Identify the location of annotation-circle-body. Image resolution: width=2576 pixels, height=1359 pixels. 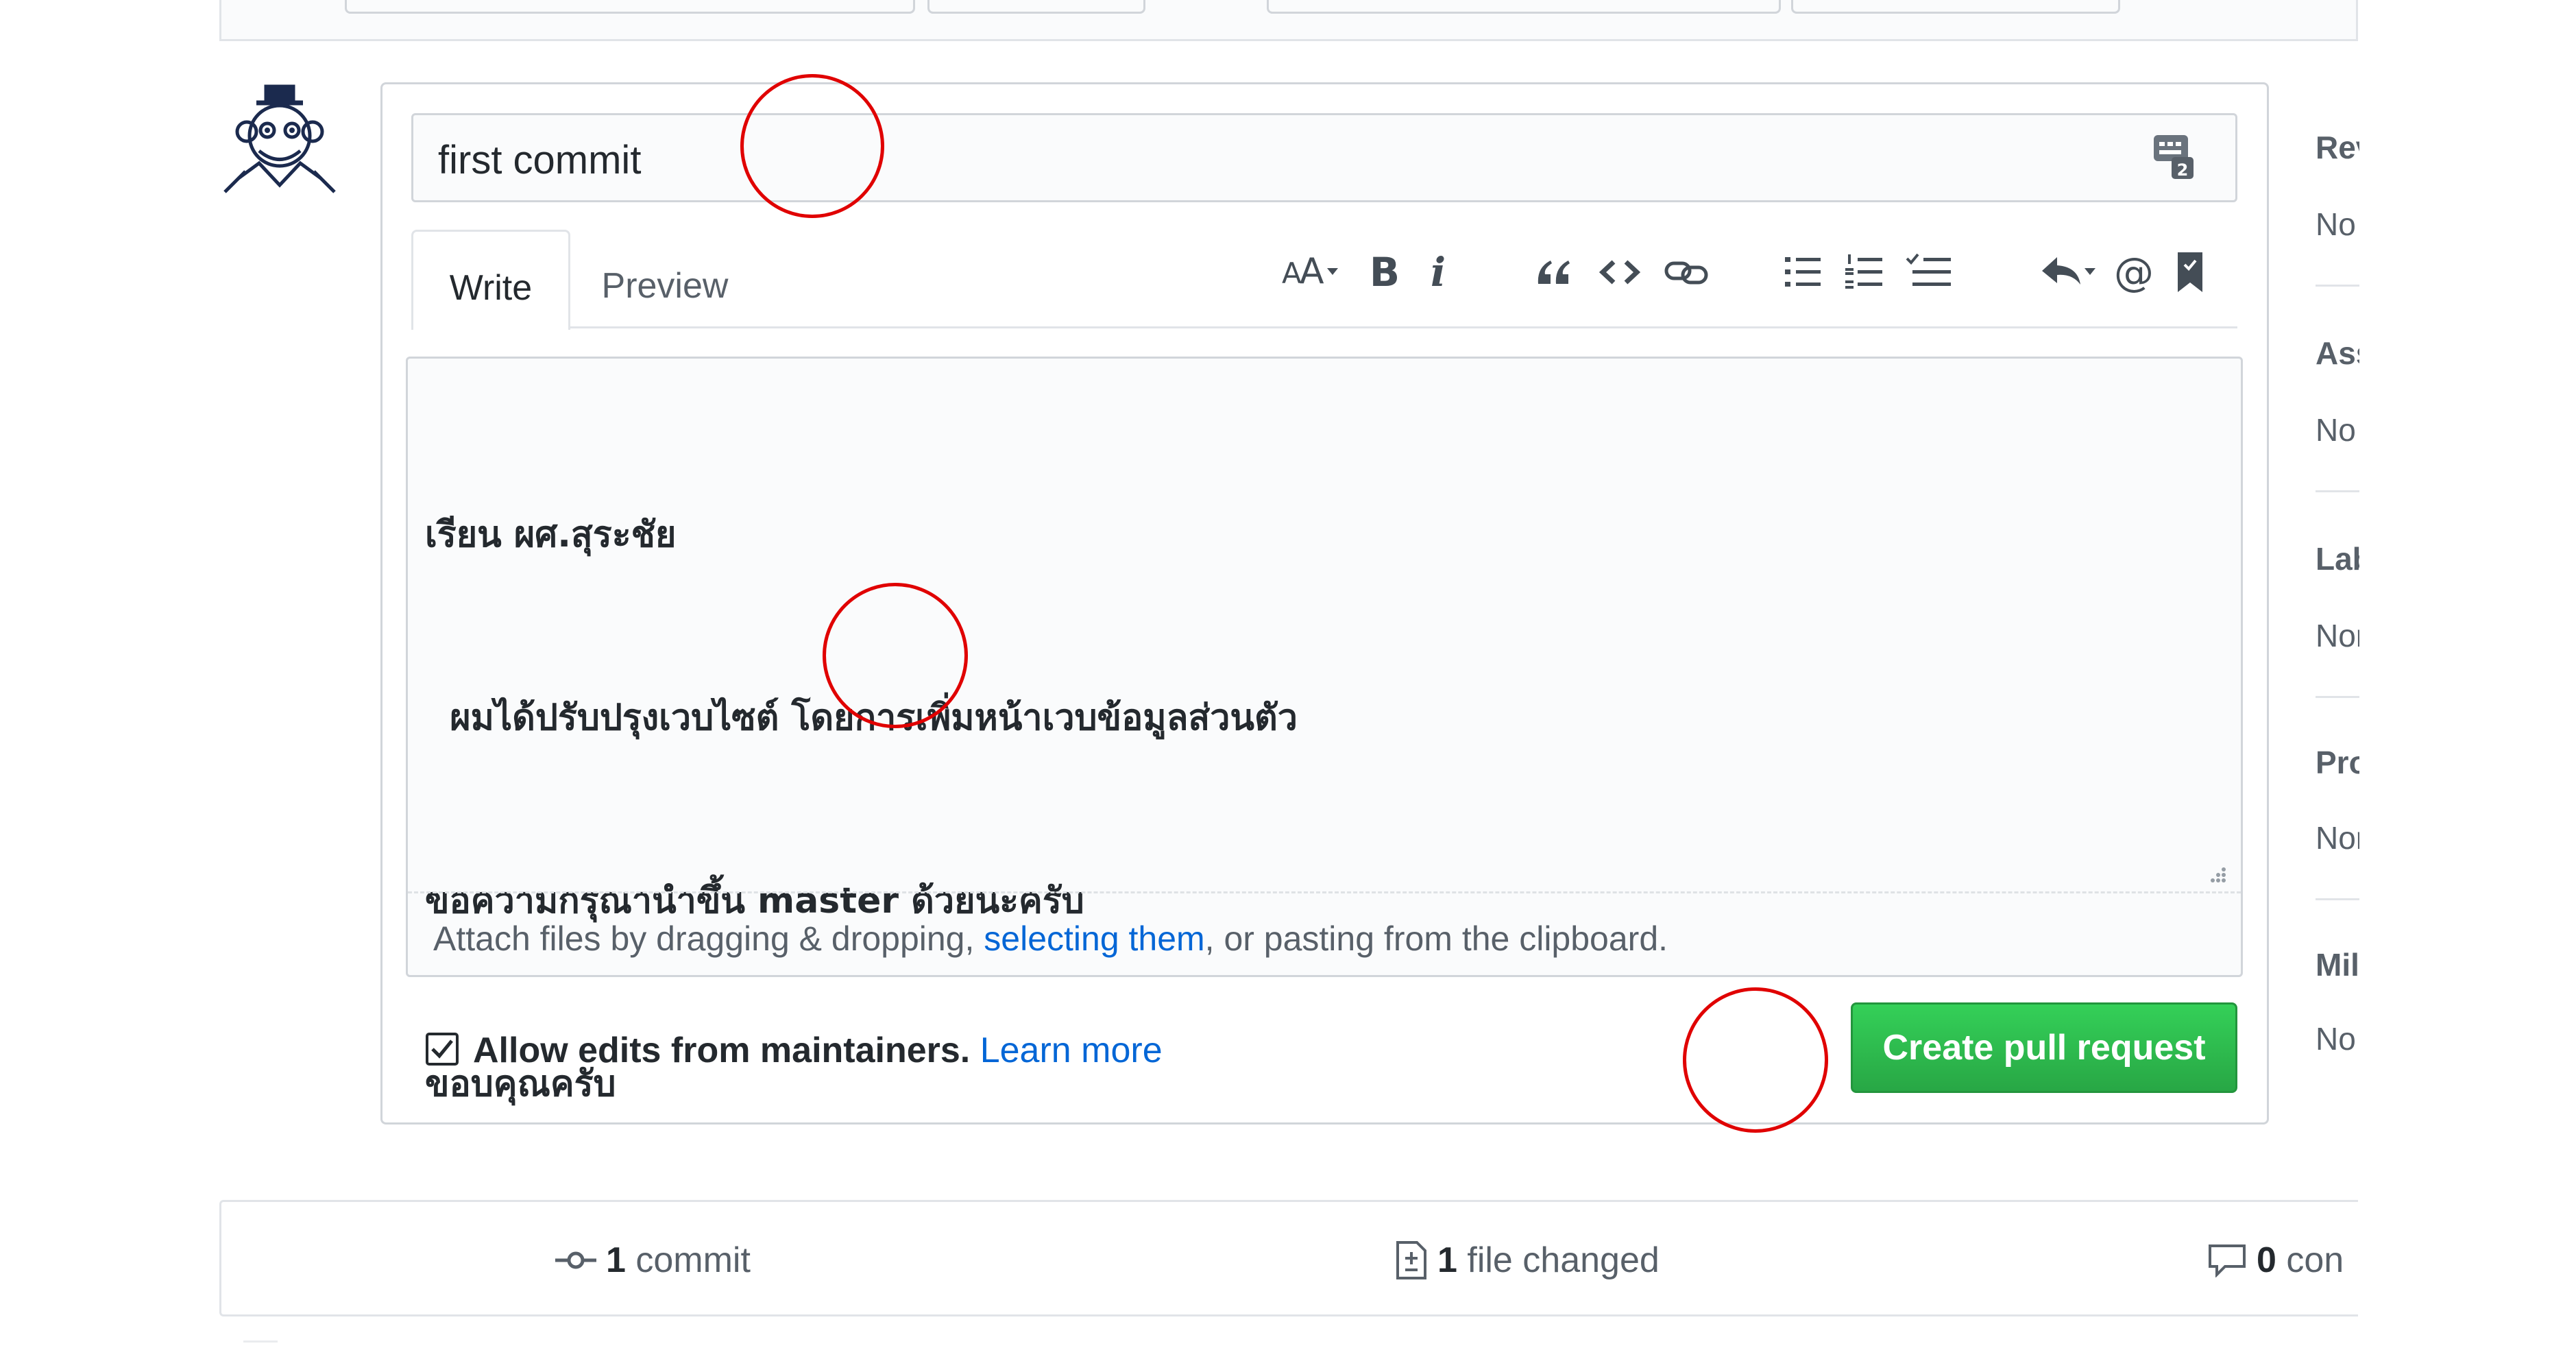
(895, 655).